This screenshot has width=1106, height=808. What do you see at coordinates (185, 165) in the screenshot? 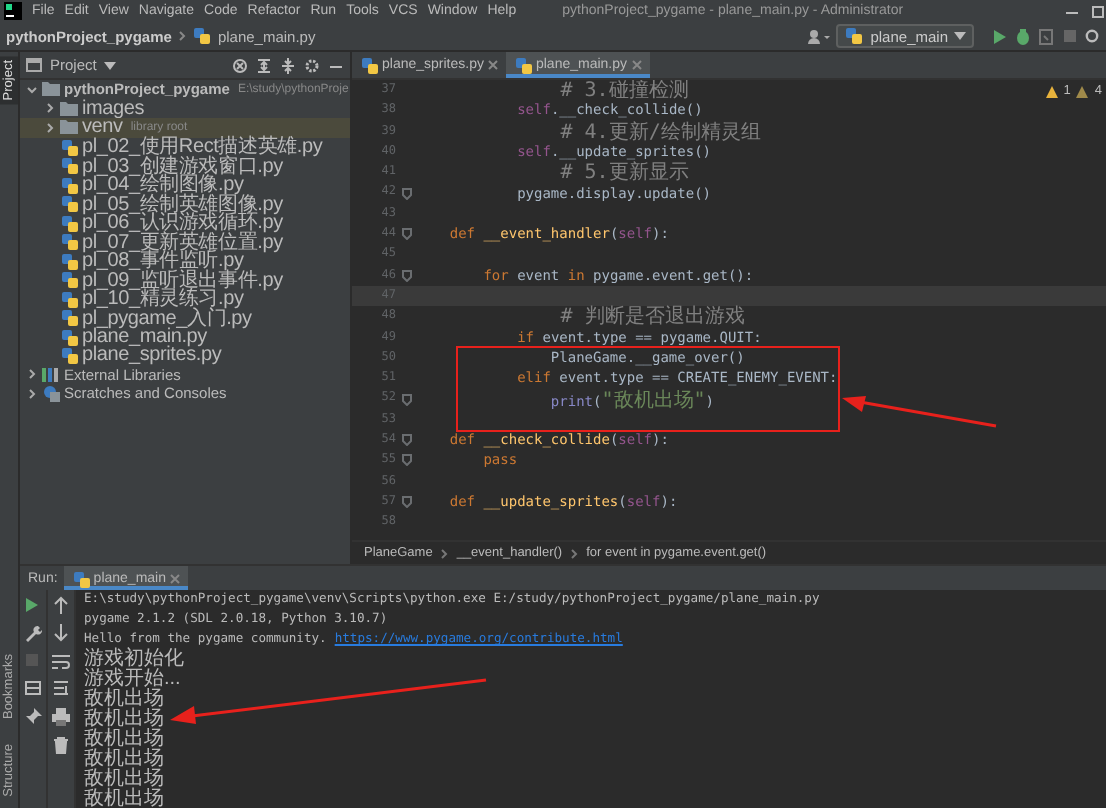
I see `tree-item: pl_03_创建游戏窗口.py` at bounding box center [185, 165].